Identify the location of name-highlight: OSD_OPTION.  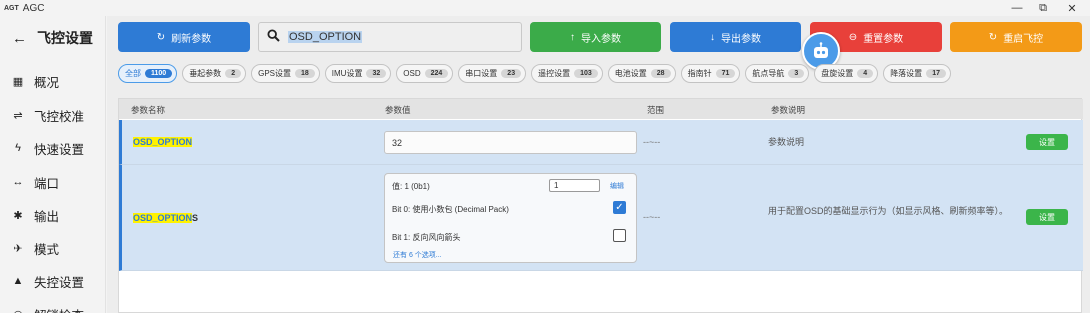
(163, 218).